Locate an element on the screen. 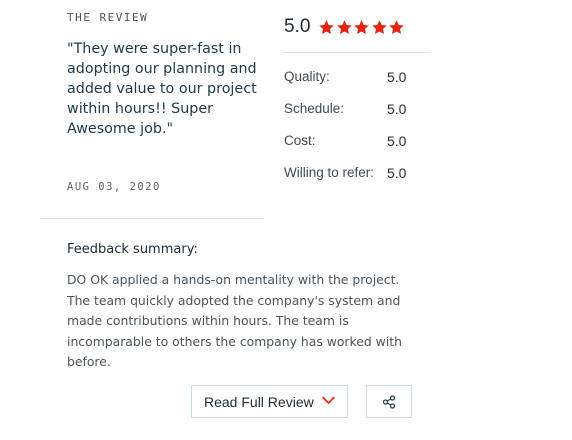 The image size is (572, 440). rating-row-quality: Quality: 5.0 is located at coordinates (354, 84).